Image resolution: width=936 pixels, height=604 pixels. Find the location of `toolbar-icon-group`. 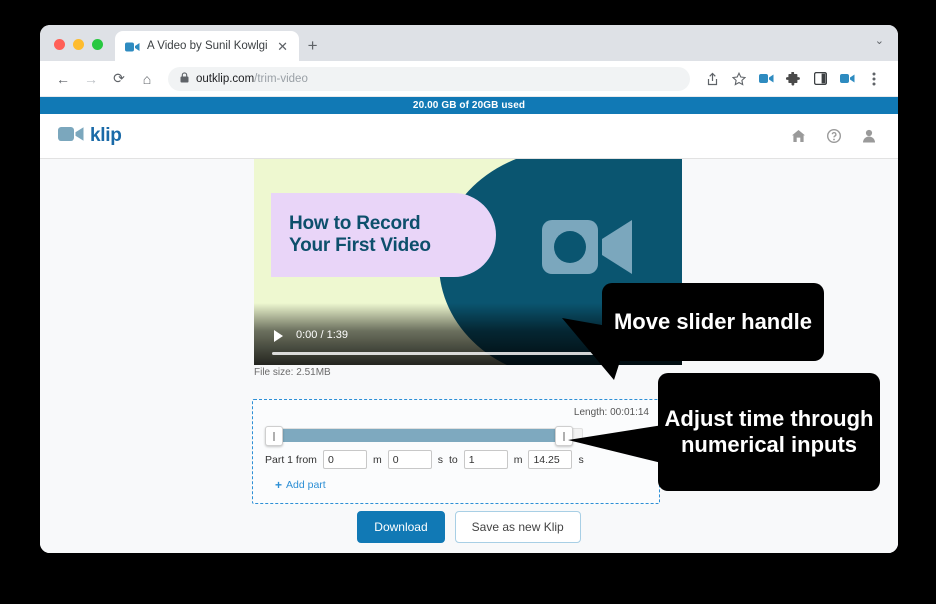

toolbar-icon-group is located at coordinates (793, 79).